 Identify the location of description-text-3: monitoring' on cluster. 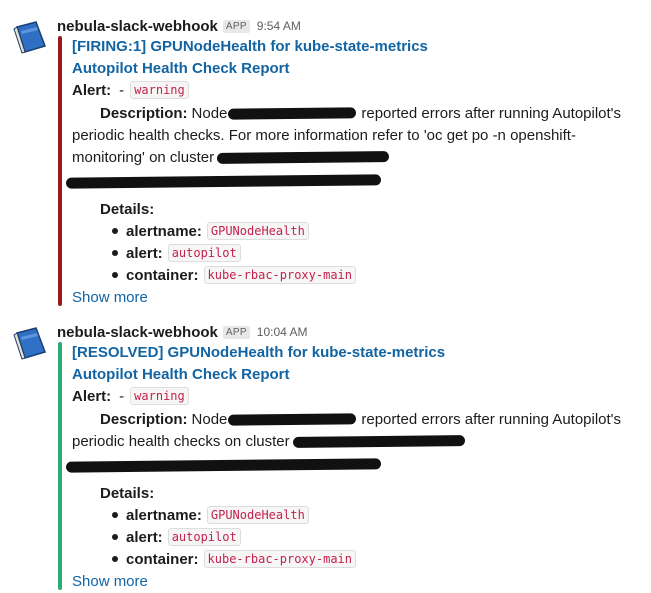
(143, 157).